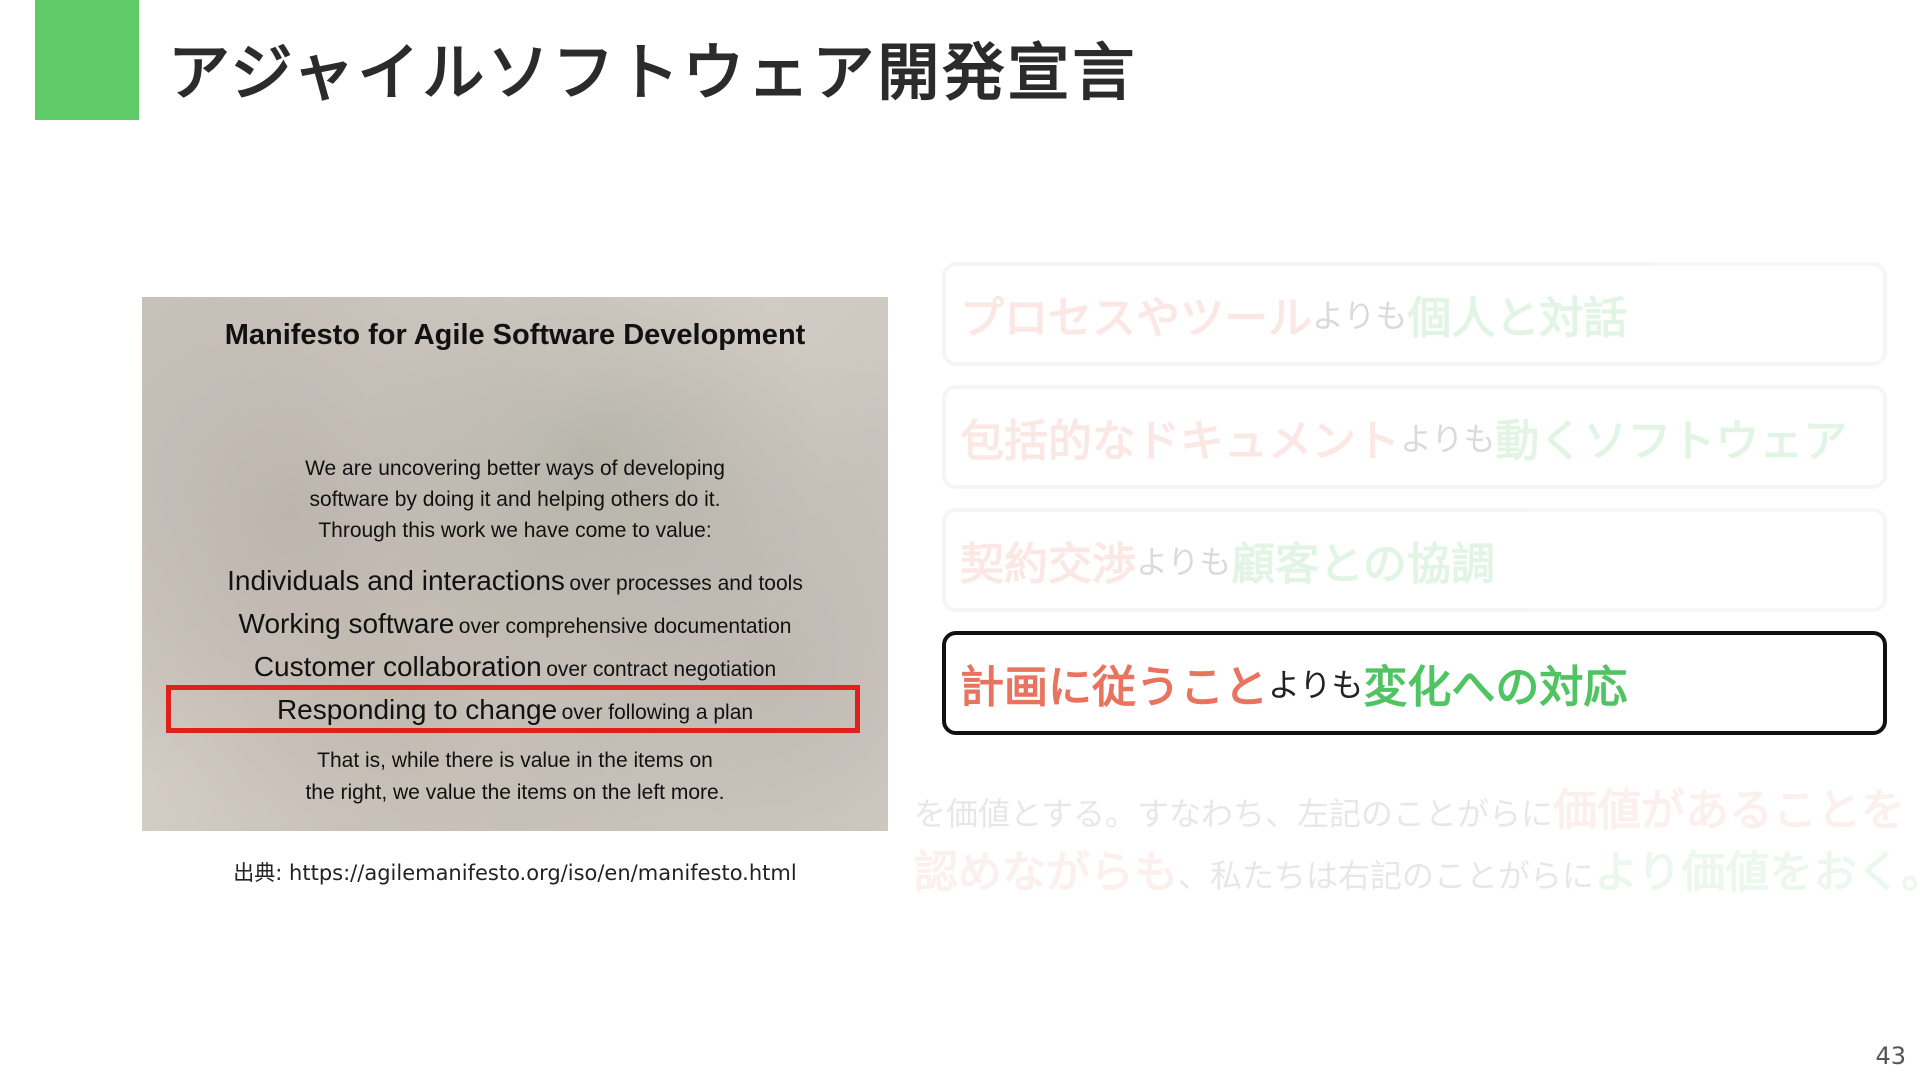 The image size is (1920, 1080). I want to click on conclusion-emphasis-right: より価値をおく。, so click(1757, 872).